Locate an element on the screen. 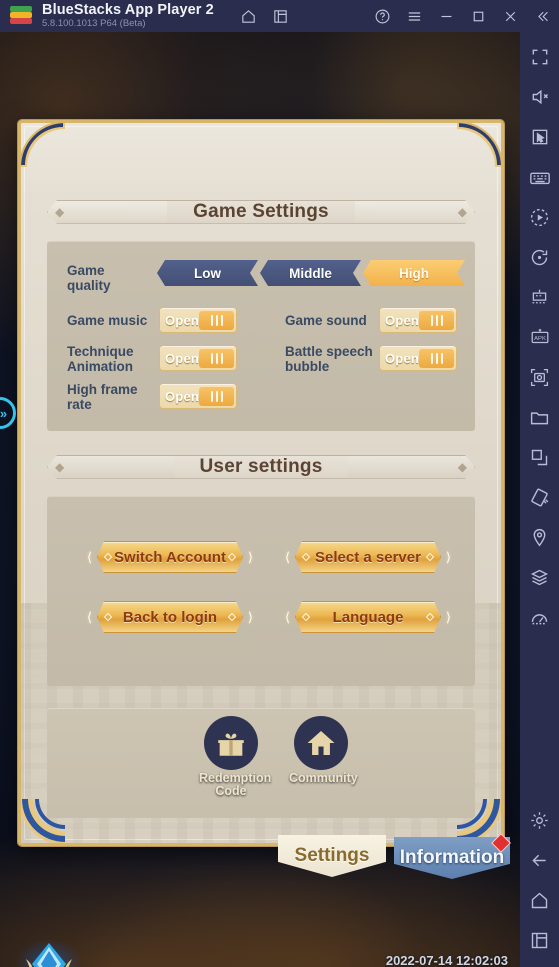 This screenshot has width=559, height=967. high-frame-rate-toggle-state: Open is located at coordinates (182, 396).